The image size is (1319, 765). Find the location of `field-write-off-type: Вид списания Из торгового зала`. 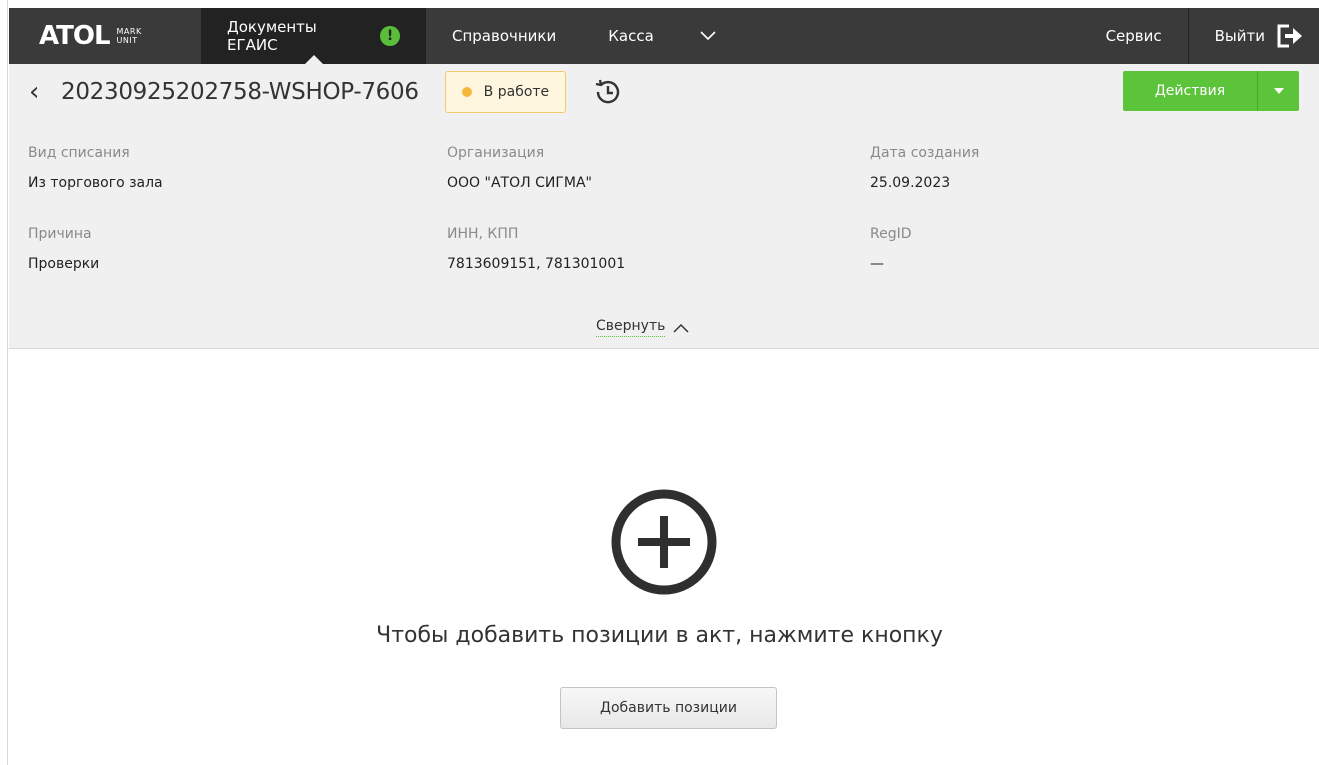

field-write-off-type: Вид списания Из торгового зала is located at coordinates (95, 168).